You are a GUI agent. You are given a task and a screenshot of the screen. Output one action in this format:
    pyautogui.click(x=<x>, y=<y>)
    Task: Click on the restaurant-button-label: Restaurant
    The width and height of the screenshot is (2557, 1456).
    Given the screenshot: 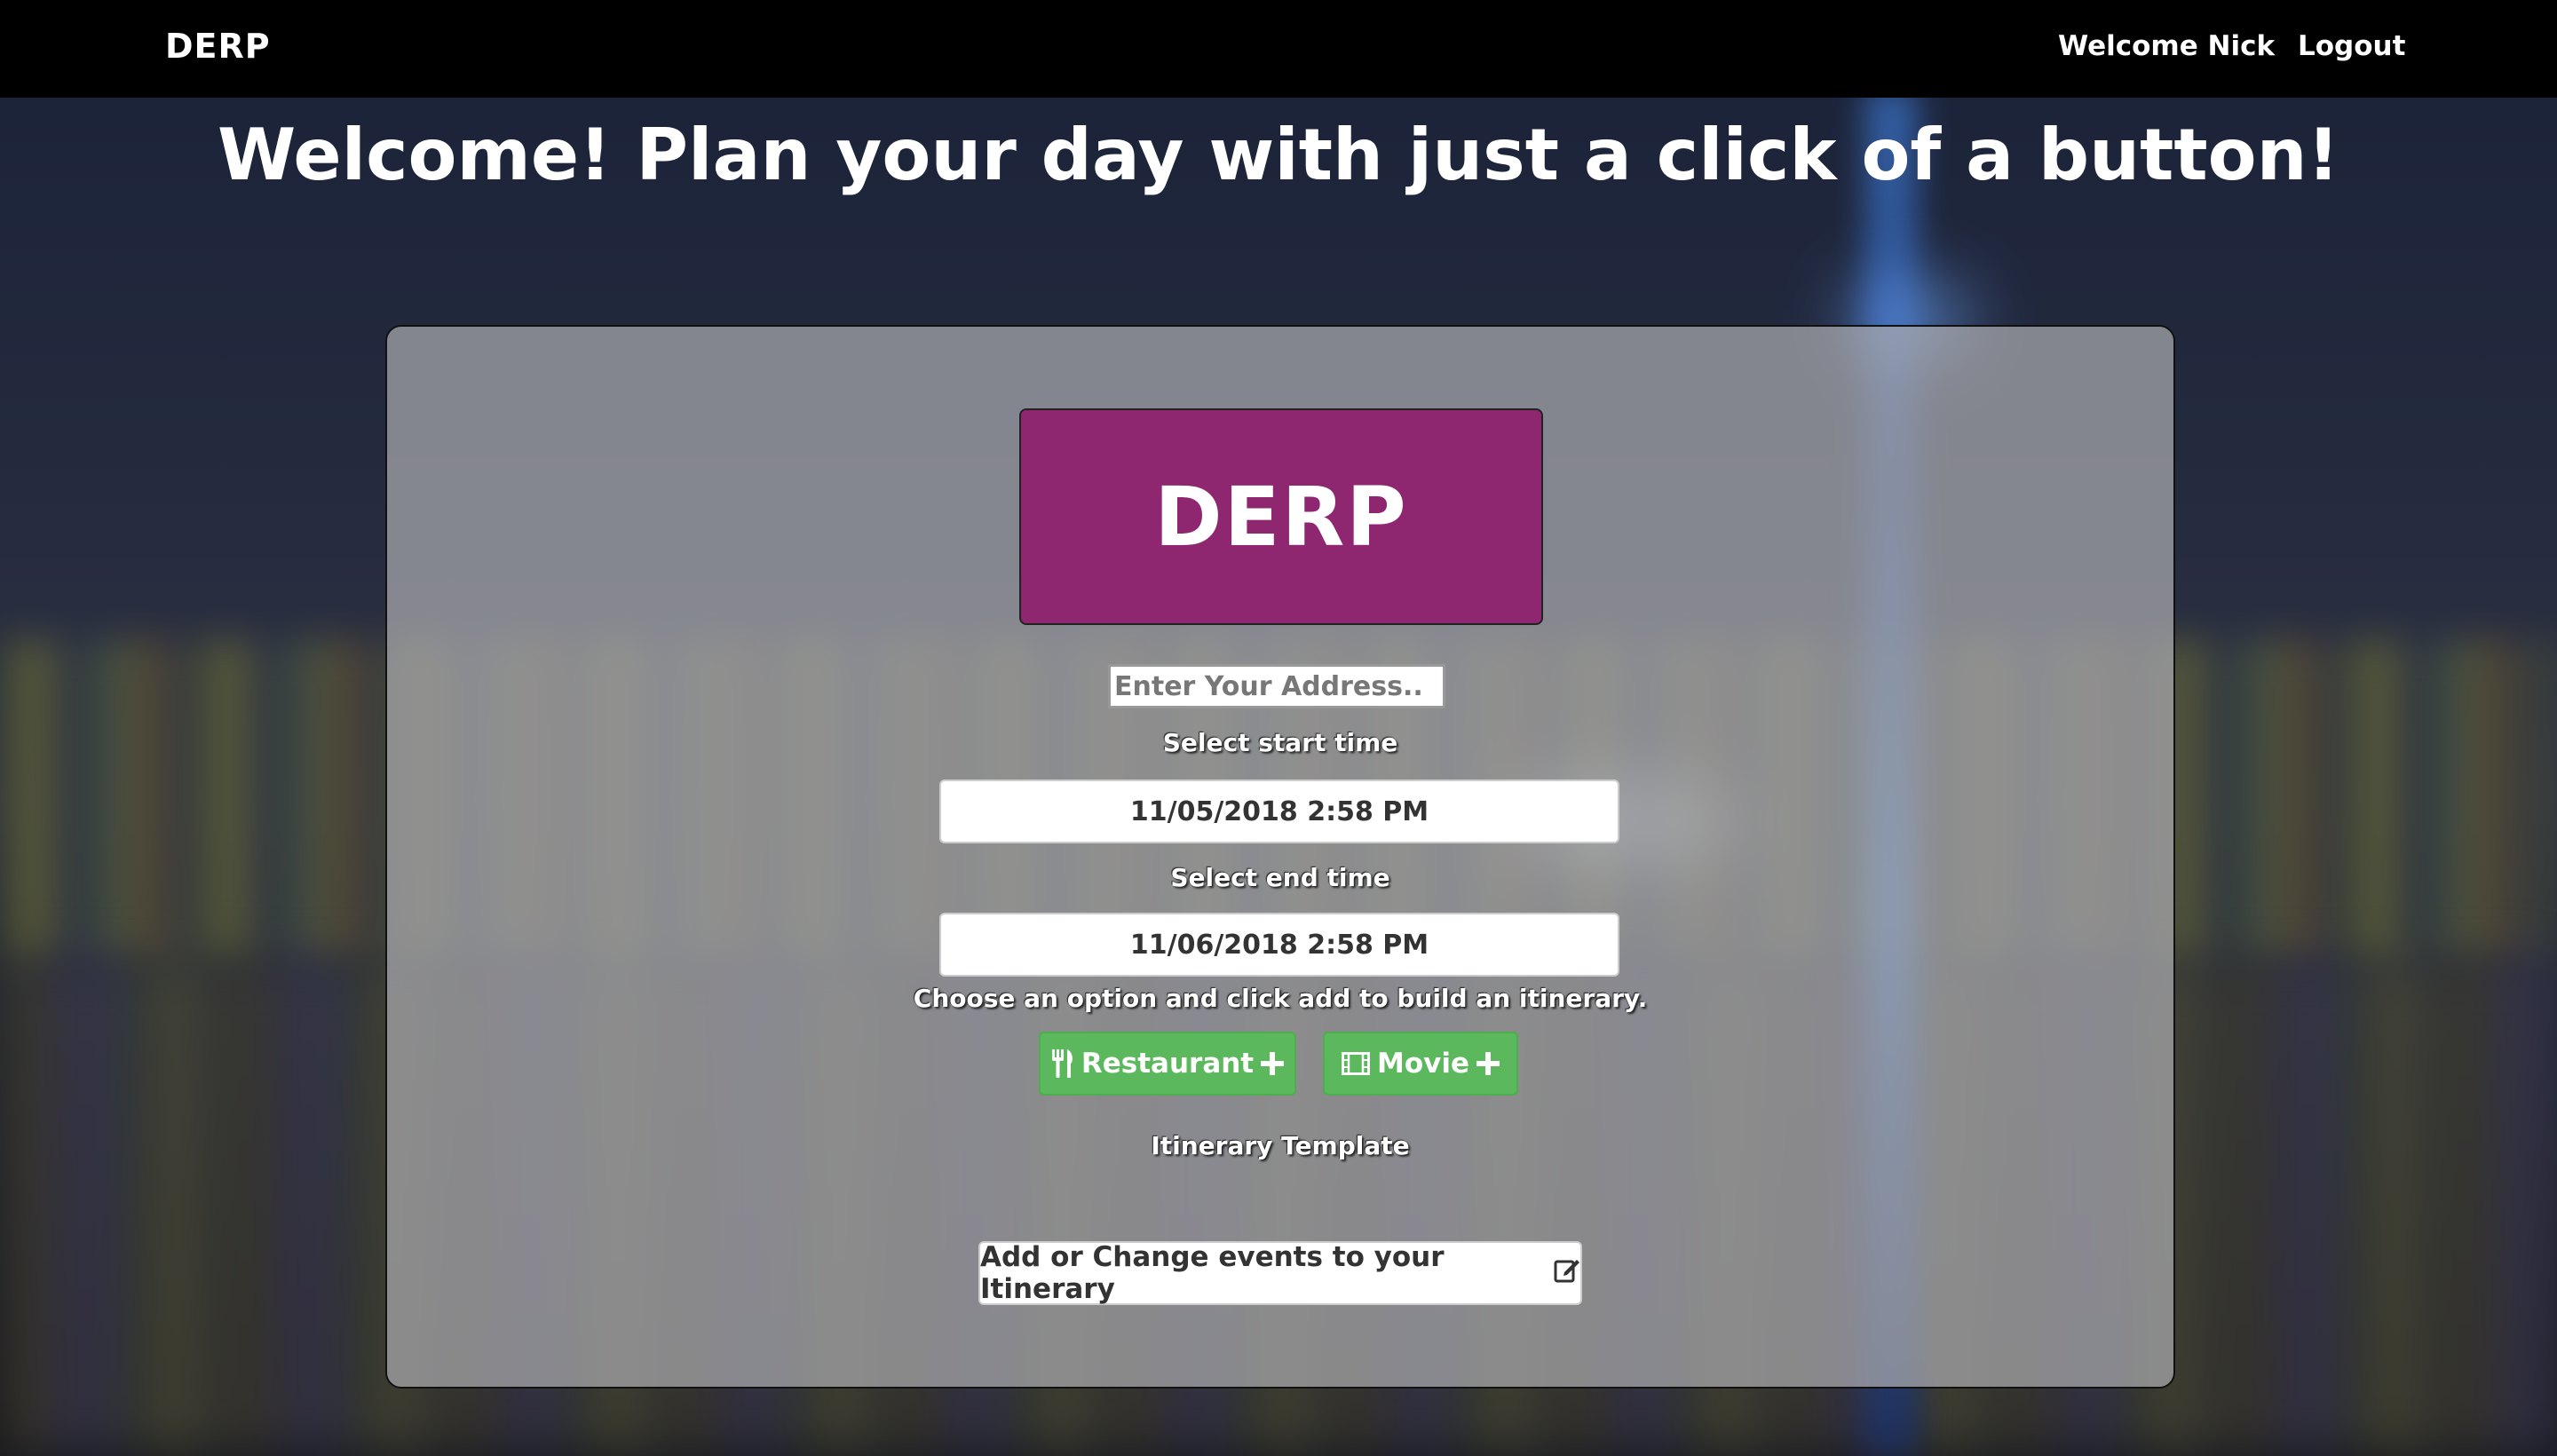 What is the action you would take?
    pyautogui.click(x=1168, y=1064)
    